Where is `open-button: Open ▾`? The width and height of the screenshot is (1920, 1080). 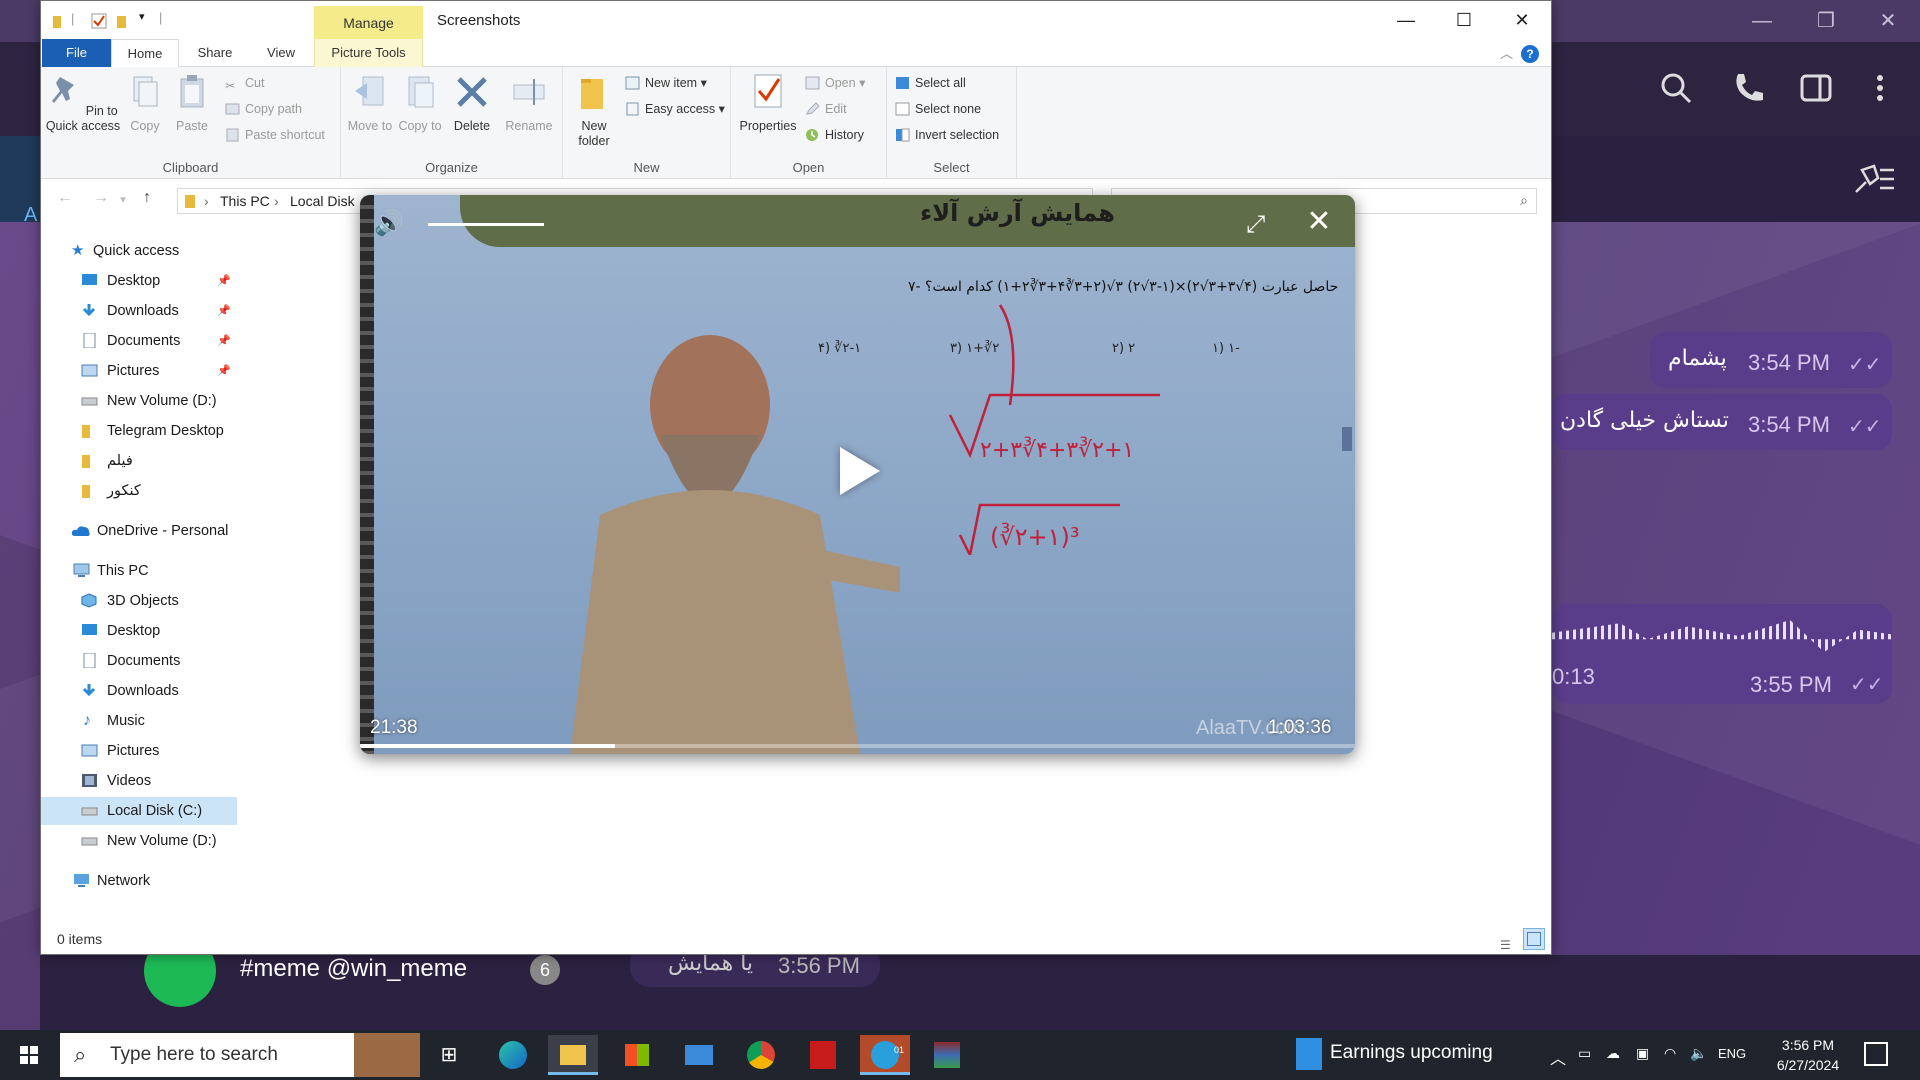
open-button: Open ▾ is located at coordinates (834, 83).